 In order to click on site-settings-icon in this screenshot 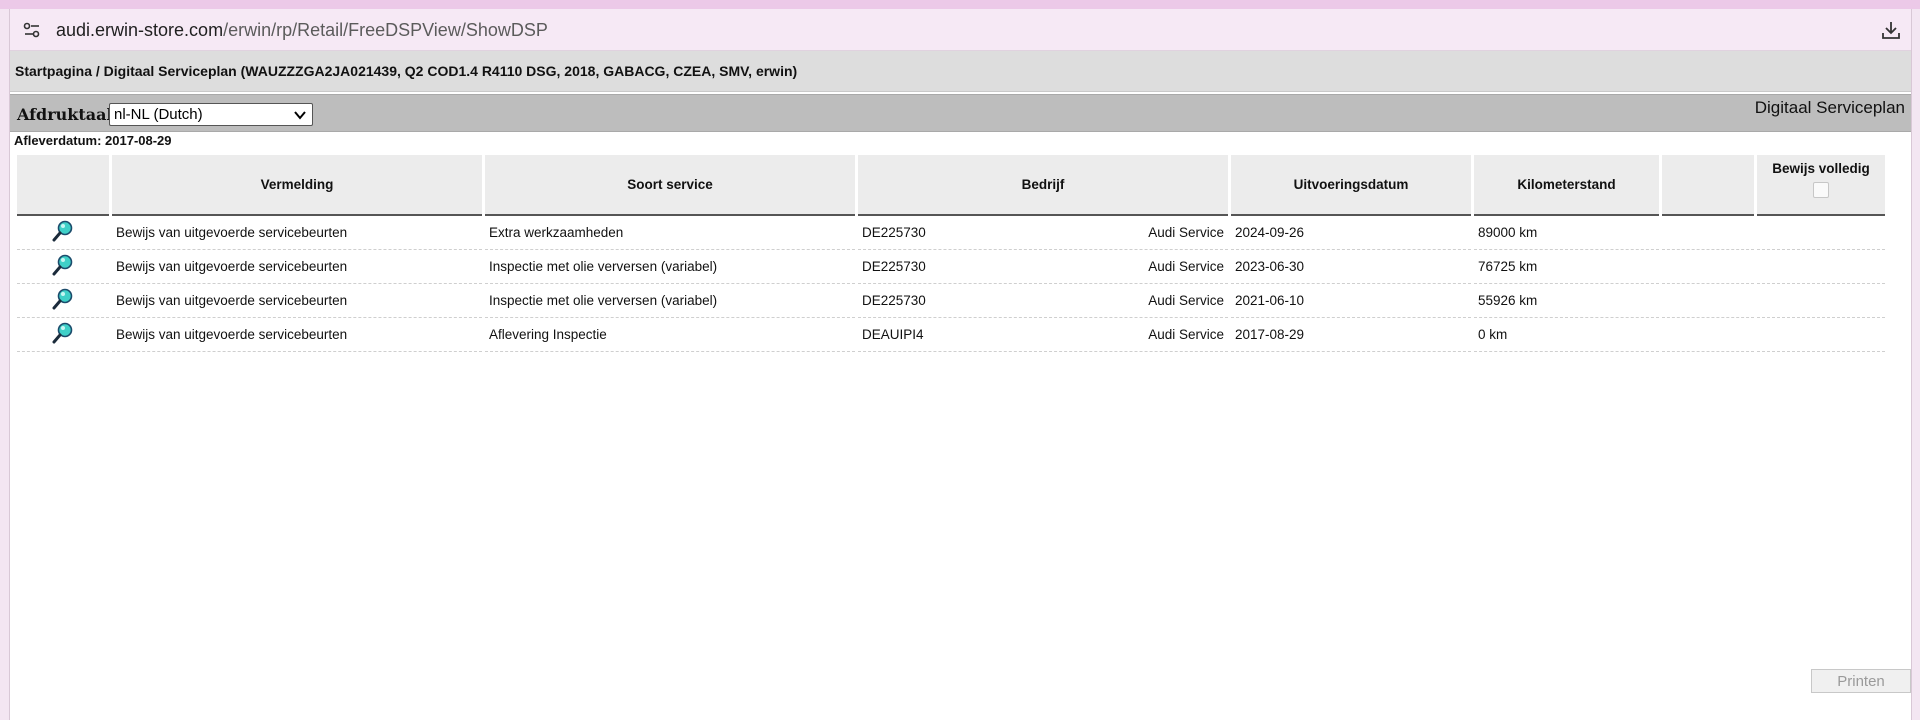, I will do `click(32, 30)`.